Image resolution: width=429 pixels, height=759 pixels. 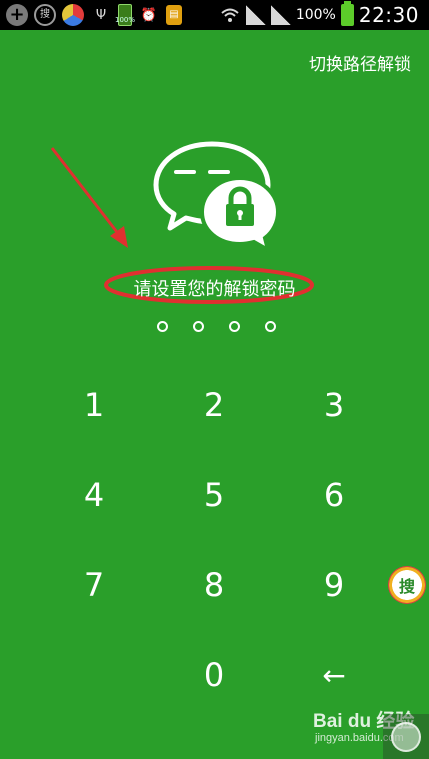 I want to click on baidu-watermark: Bai du 经验 jingyan.baidu.com, so click(x=367, y=729).